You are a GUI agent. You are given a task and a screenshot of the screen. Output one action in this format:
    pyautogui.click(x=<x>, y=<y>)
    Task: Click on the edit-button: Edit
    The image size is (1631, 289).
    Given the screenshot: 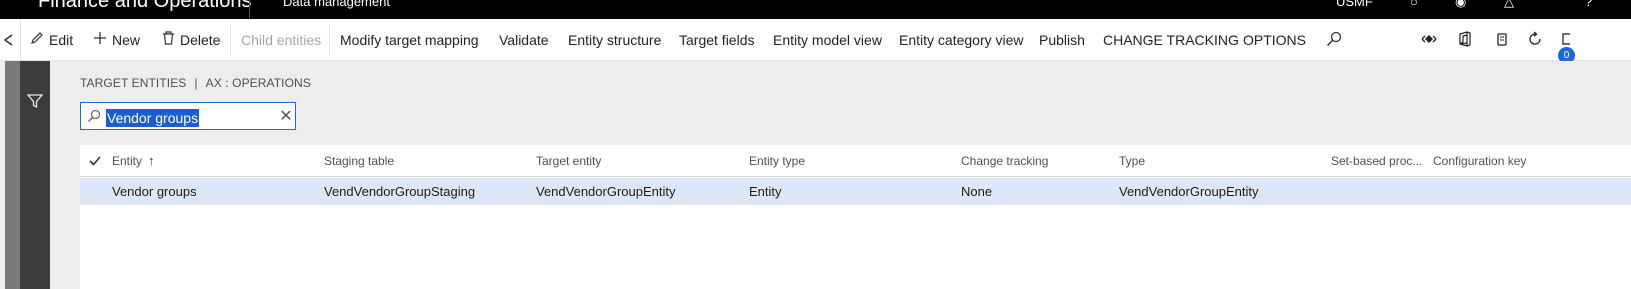 What is the action you would take?
    pyautogui.click(x=51, y=40)
    